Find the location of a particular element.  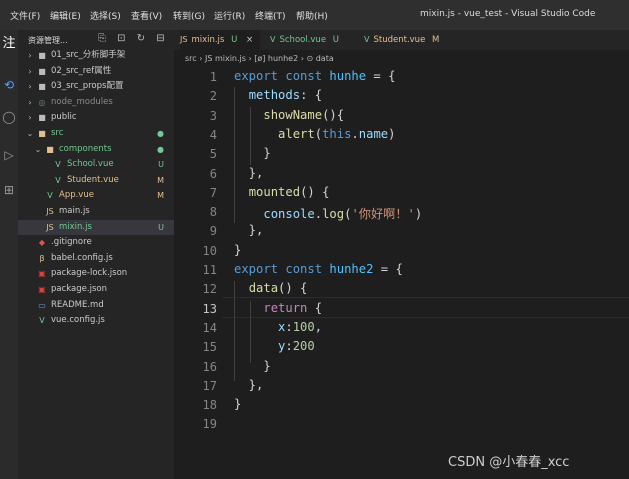

code-token: alert is located at coordinates (296, 133).